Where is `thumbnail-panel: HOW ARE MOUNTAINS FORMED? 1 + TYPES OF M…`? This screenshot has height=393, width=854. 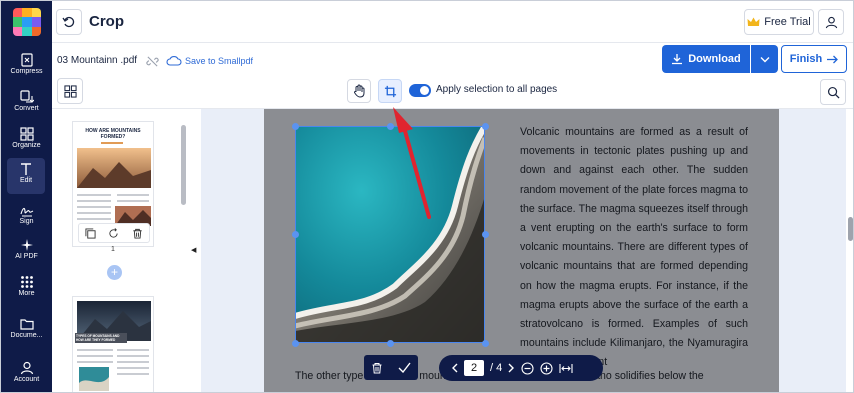
thumbnail-panel: HOW ARE MOUNTAINS FORMED? 1 + TYPES OF M… is located at coordinates (121, 250).